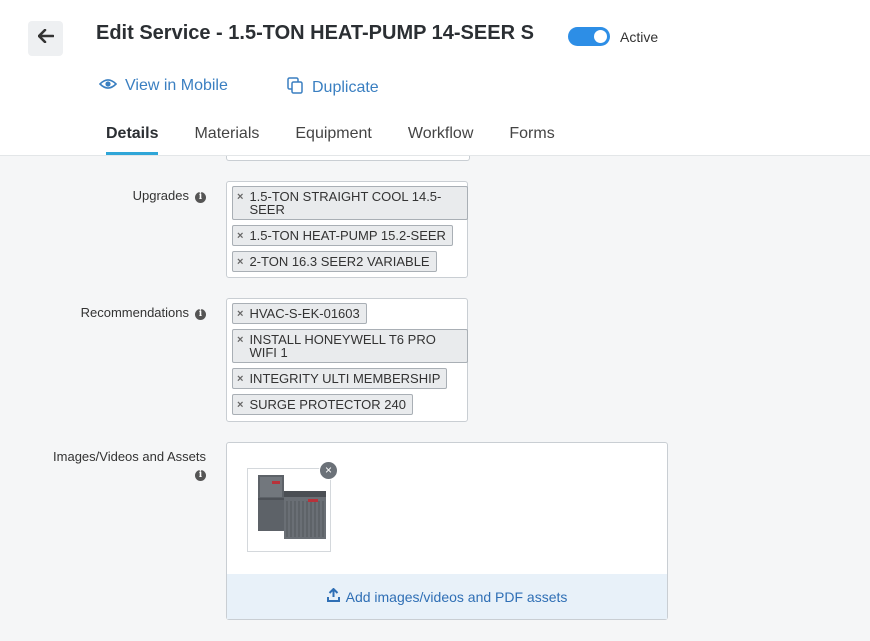 The image size is (870, 641). What do you see at coordinates (328, 470) in the screenshot?
I see `remove-asset-button: ×` at bounding box center [328, 470].